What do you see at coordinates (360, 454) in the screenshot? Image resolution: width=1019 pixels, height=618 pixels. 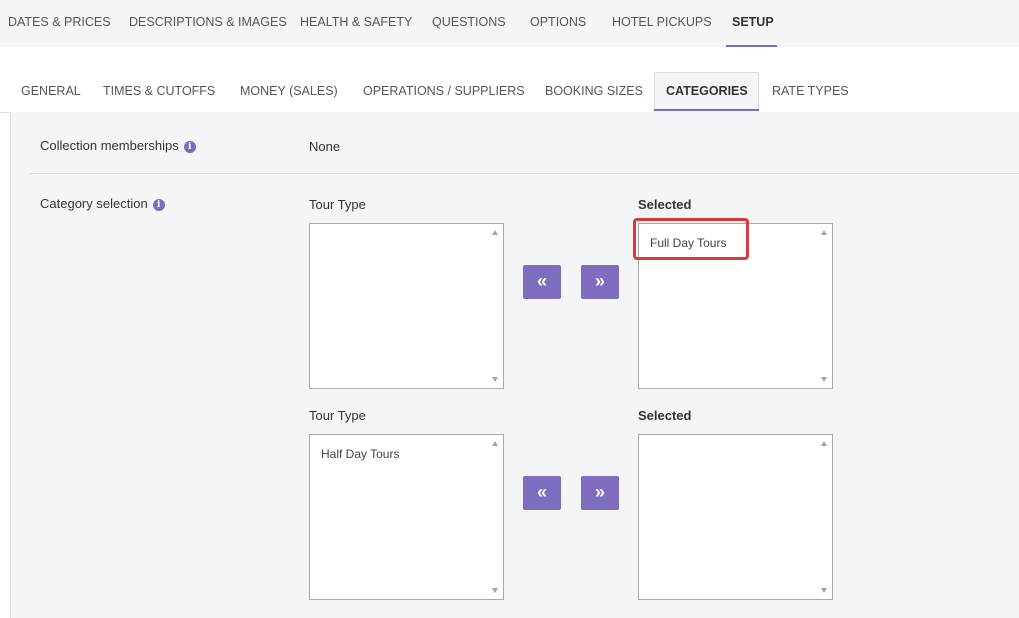 I see `list-item-half-day-tours: Half Day Tours` at bounding box center [360, 454].